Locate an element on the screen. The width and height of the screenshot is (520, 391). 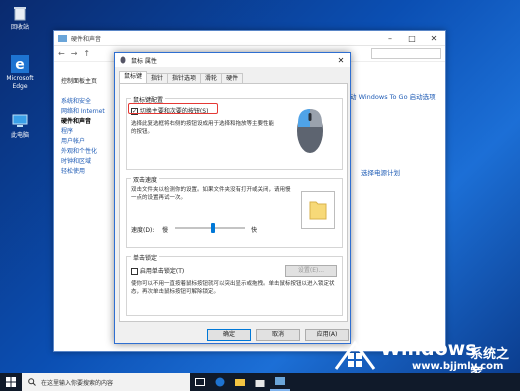
windows-start-icon is located at coordinates (11, 382).